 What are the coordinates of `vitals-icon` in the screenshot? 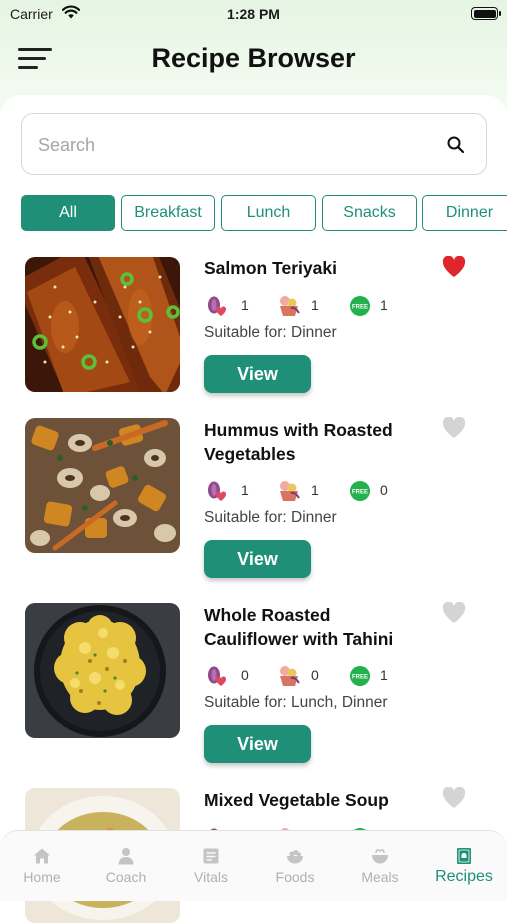 It's located at (211, 856).